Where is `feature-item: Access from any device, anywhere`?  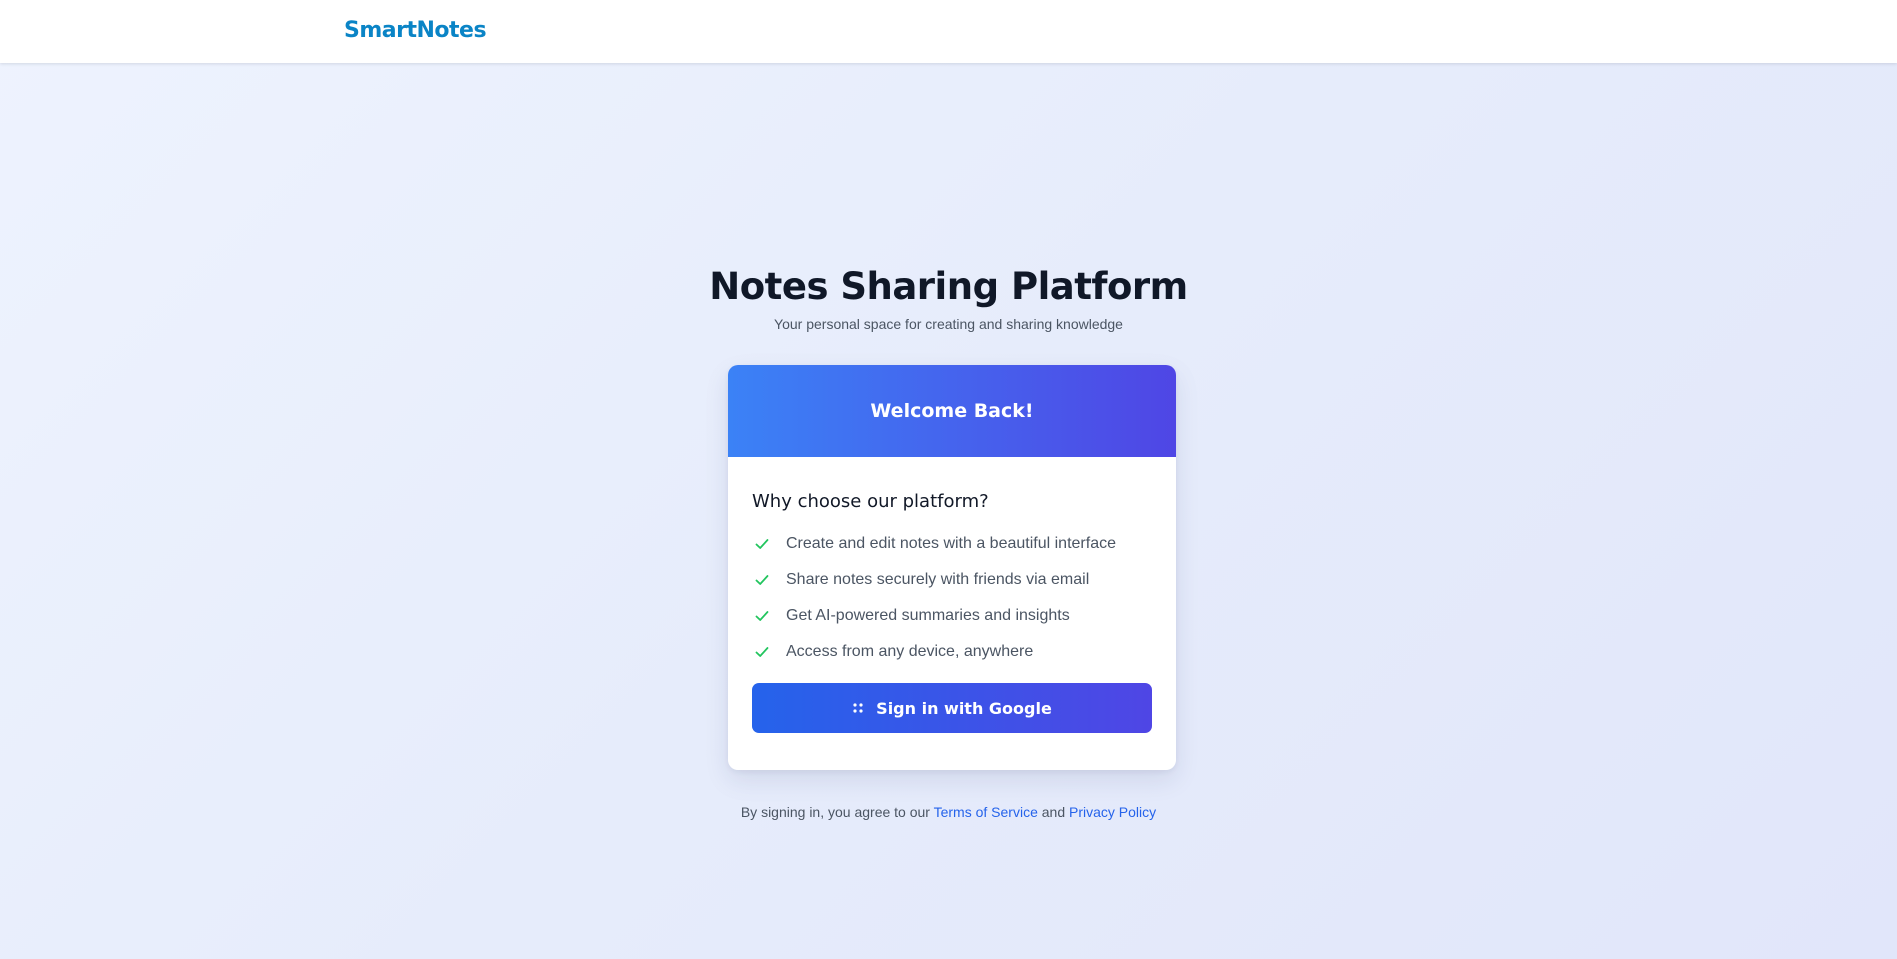 feature-item: Access from any device, anywhere is located at coordinates (952, 652).